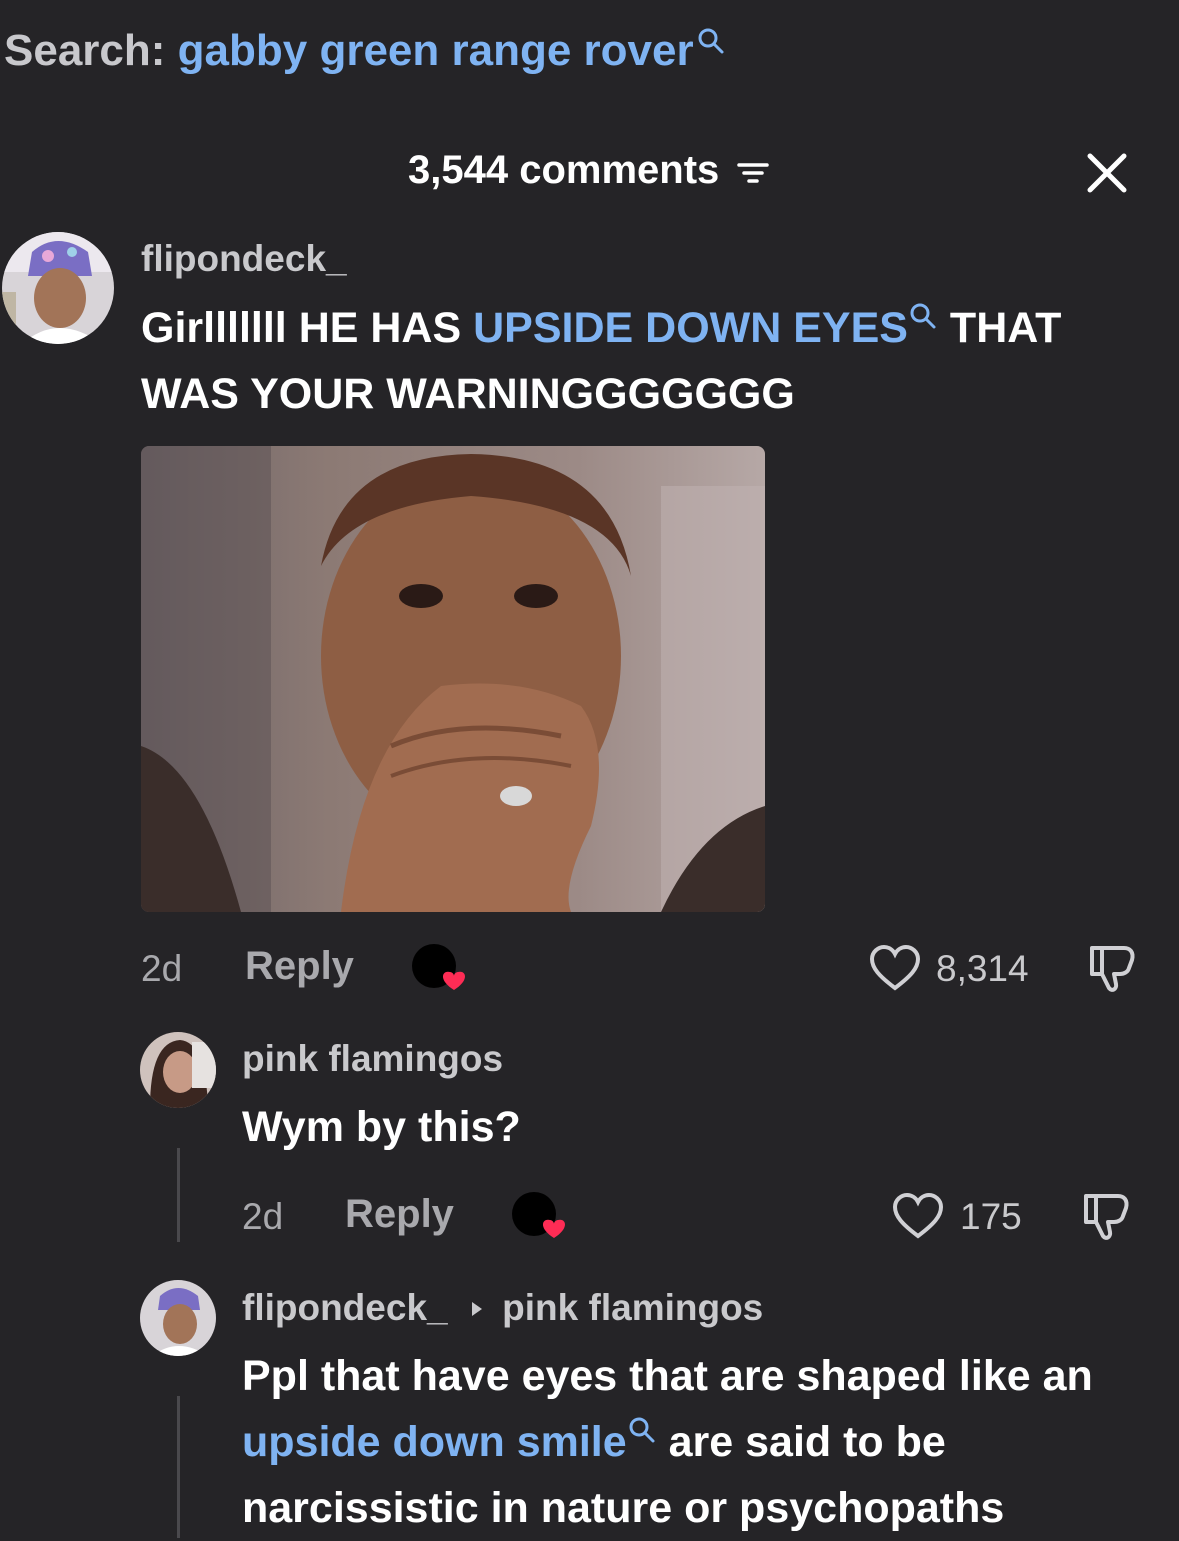 The height and width of the screenshot is (1541, 1179). I want to click on caret-right-icon, so click(476, 1309).